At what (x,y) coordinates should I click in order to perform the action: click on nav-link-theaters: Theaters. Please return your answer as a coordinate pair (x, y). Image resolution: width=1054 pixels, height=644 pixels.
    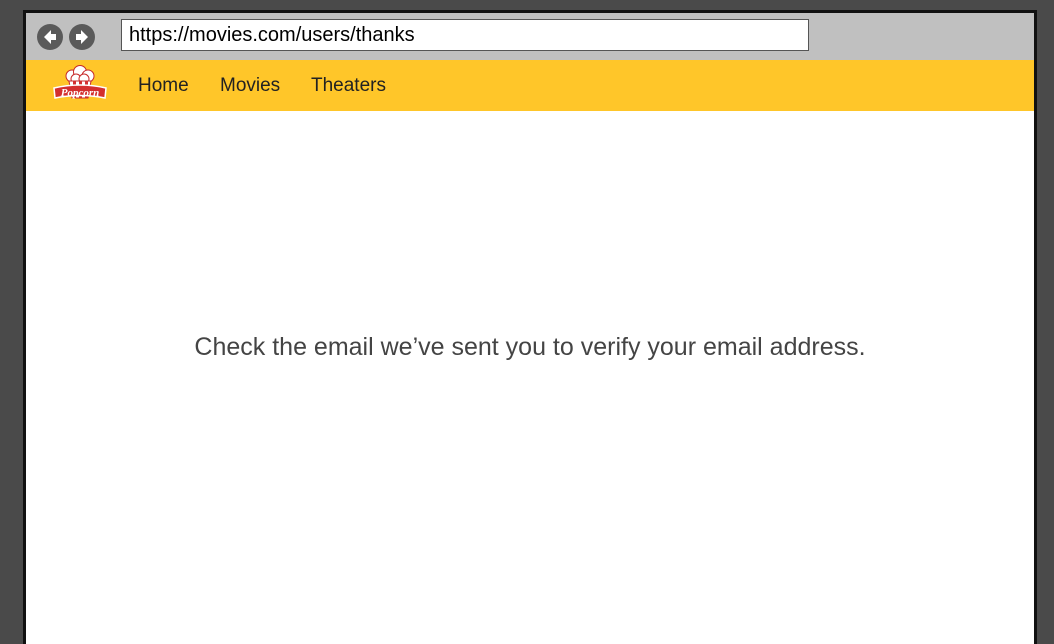
    Looking at the image, I should click on (348, 86).